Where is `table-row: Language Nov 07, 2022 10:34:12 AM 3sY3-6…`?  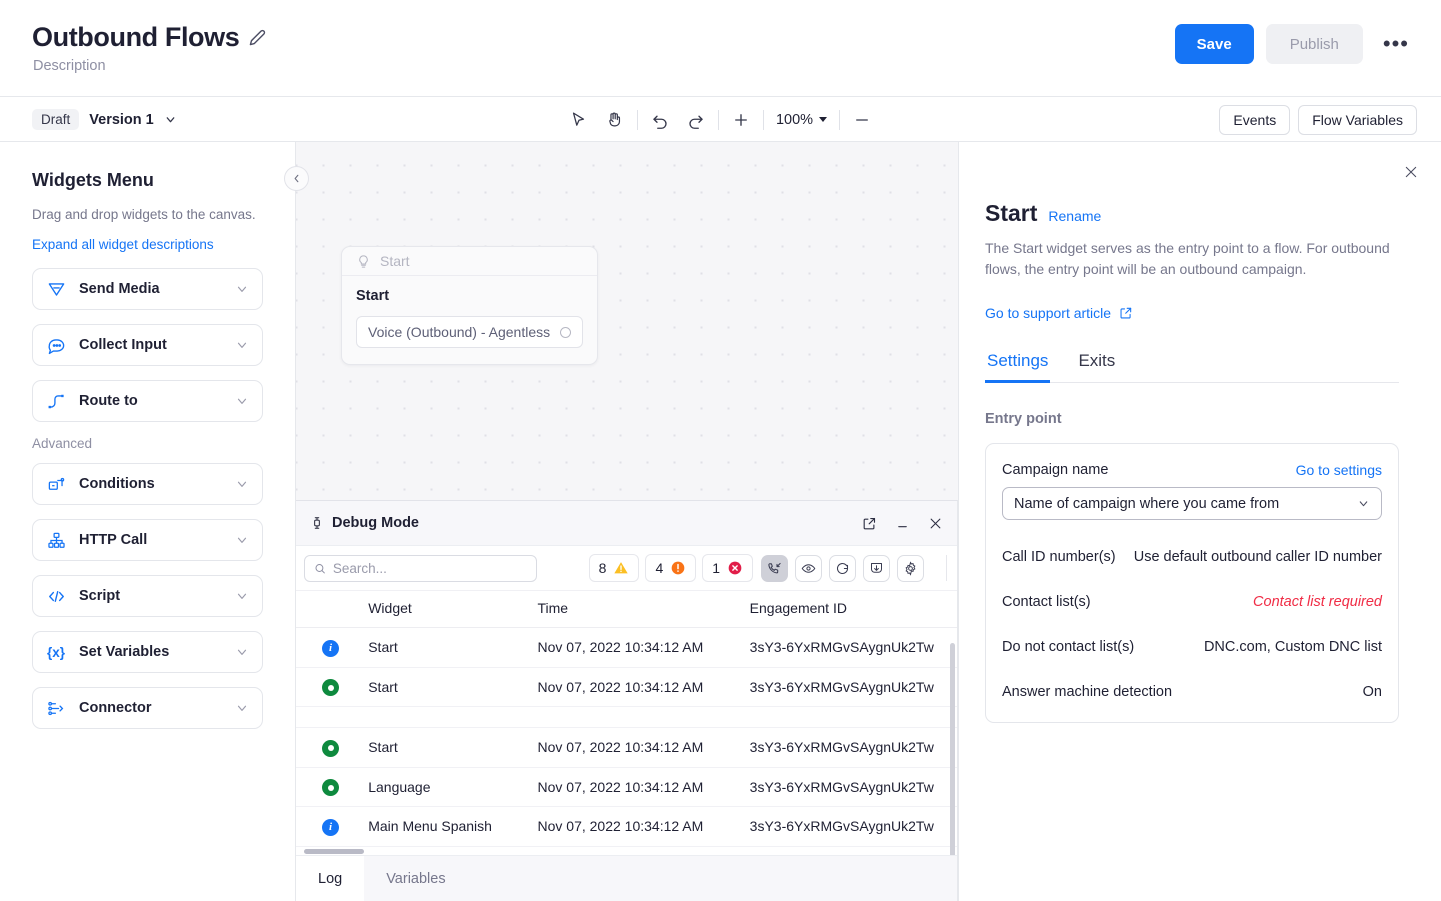 table-row: Language Nov 07, 2022 10:34:12 AM 3sY3-6… is located at coordinates (626, 787).